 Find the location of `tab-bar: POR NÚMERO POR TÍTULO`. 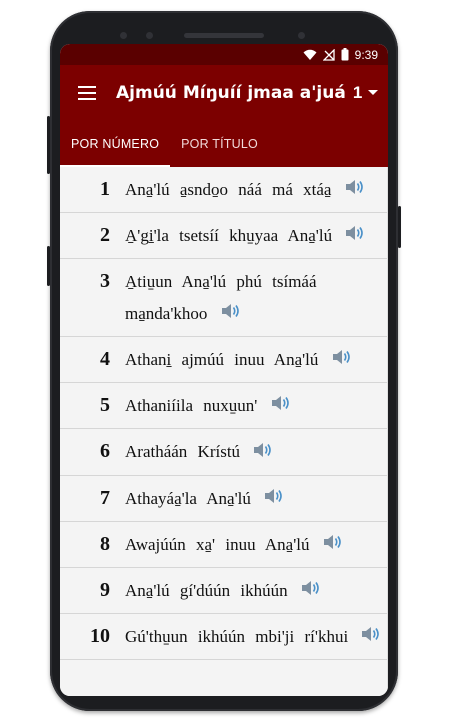

tab-bar: POR NÚMERO POR TÍTULO is located at coordinates (224, 143).